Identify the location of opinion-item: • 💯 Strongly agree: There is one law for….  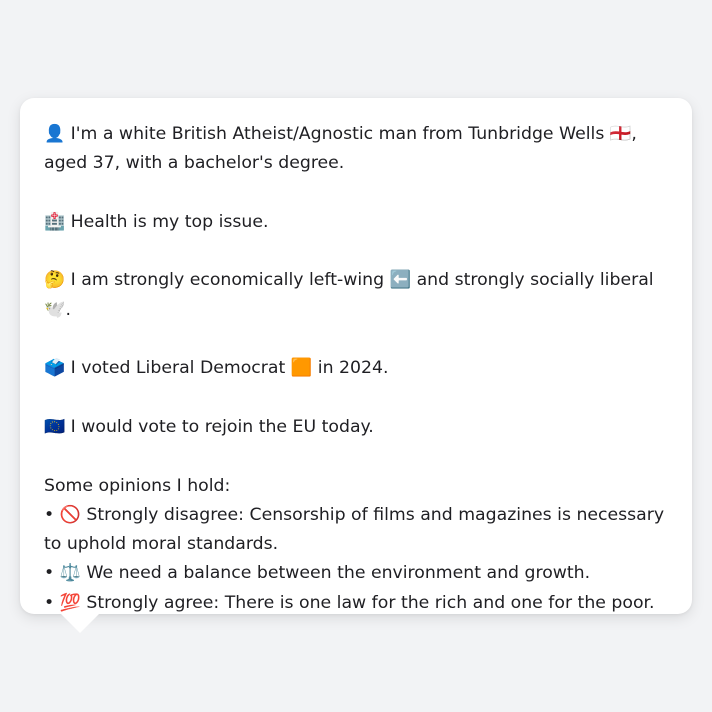
(356, 603).